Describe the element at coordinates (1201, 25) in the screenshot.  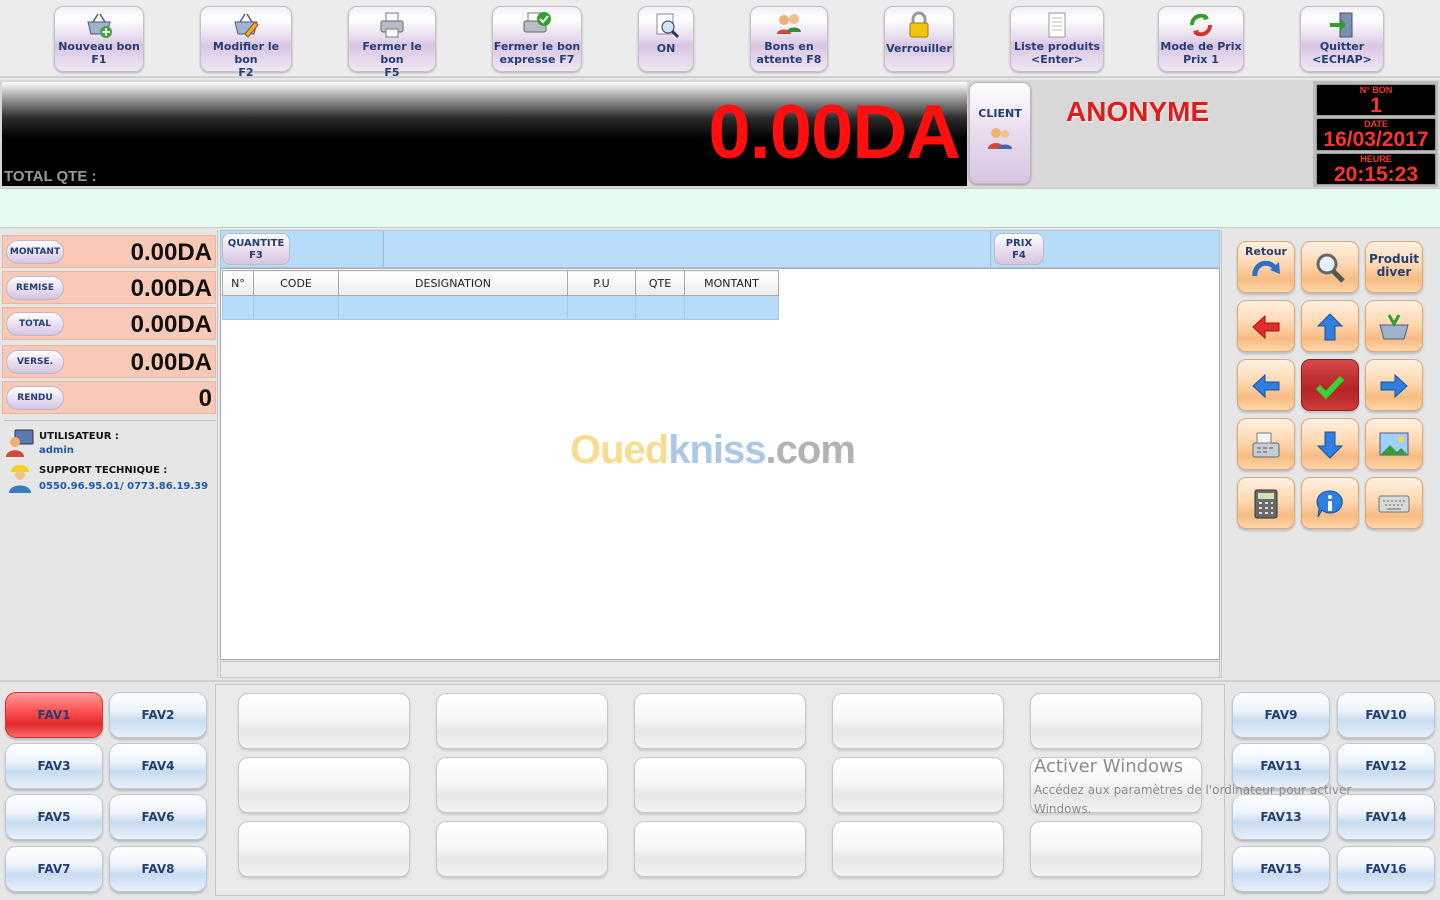
I see `refresh-icon` at that location.